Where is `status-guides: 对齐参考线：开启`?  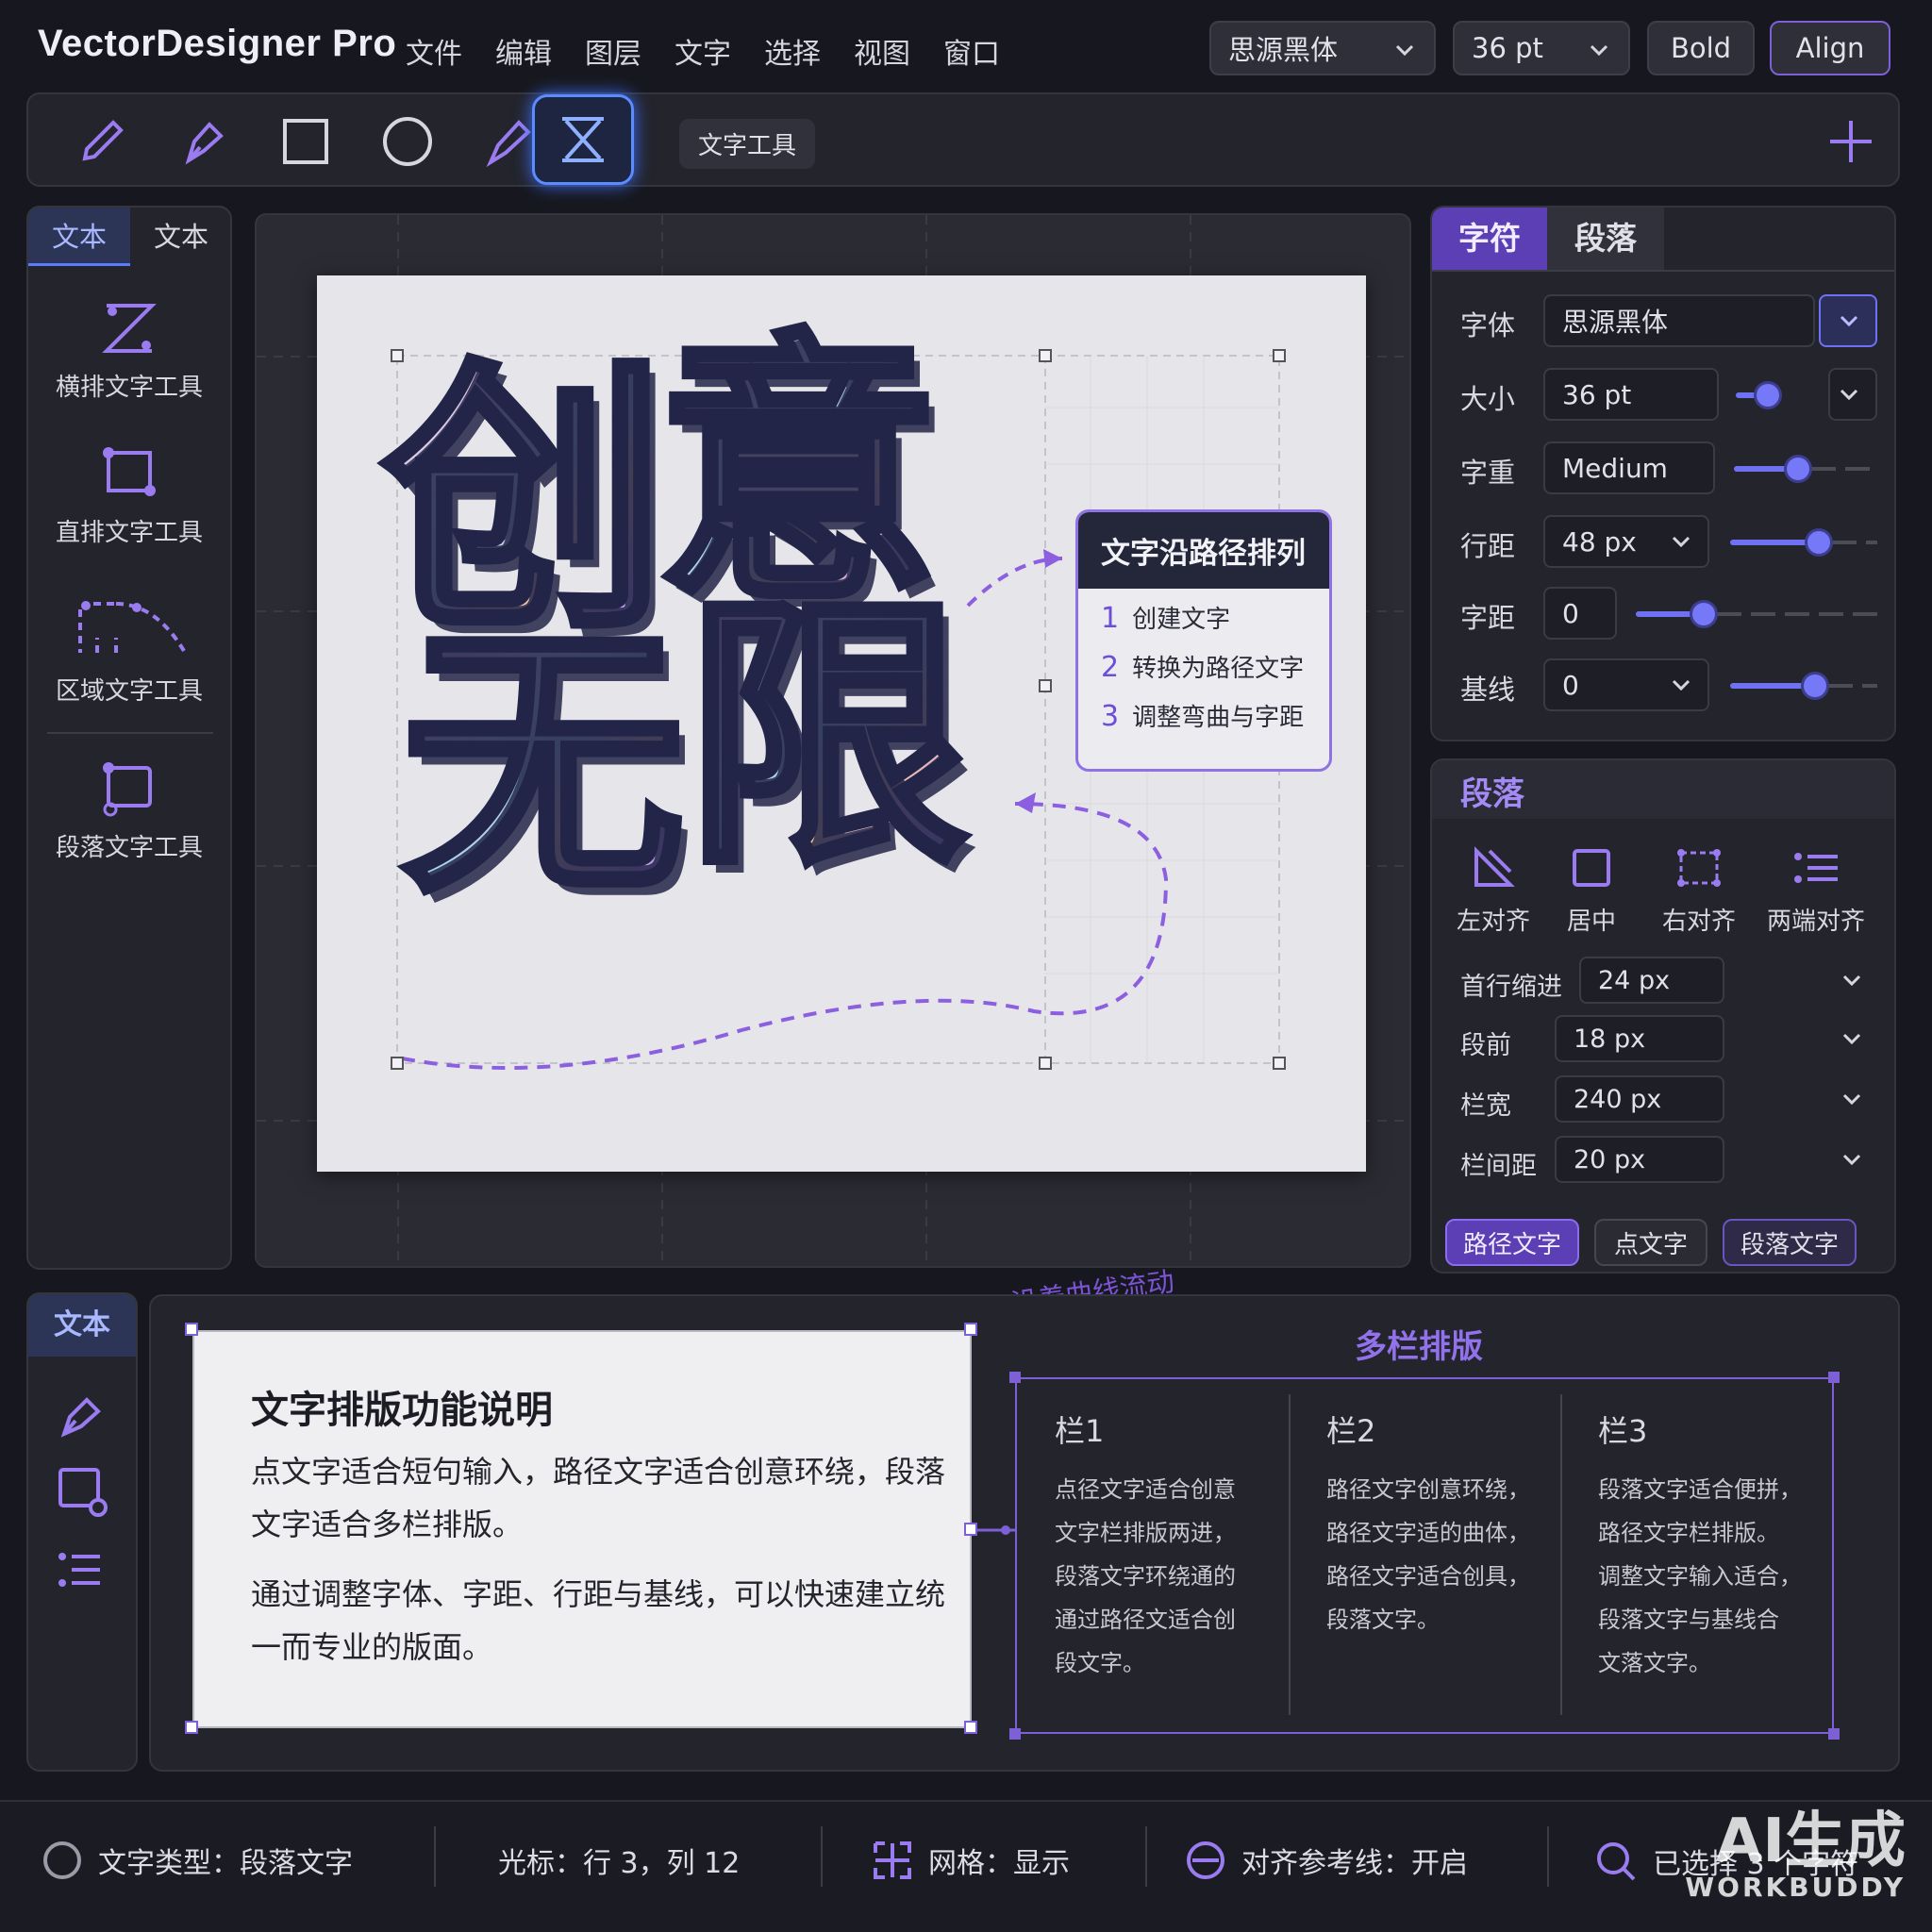
status-guides: 对齐参考线：开启 is located at coordinates (1326, 1861).